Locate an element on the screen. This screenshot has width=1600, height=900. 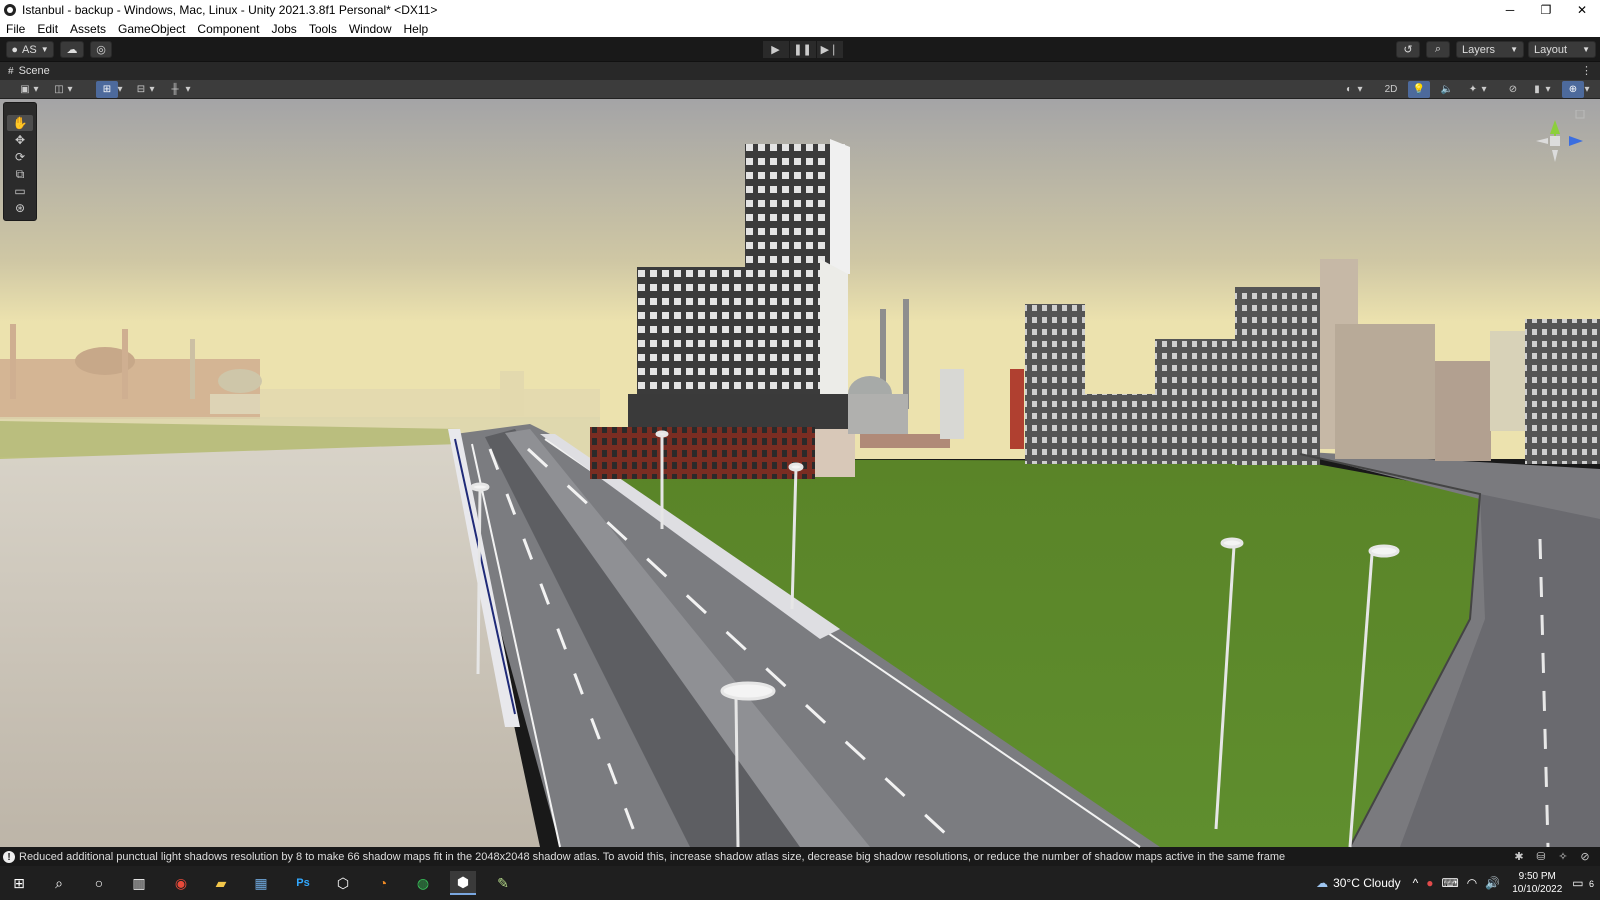
menu-assets: Assets is located at coordinates (88, 29).